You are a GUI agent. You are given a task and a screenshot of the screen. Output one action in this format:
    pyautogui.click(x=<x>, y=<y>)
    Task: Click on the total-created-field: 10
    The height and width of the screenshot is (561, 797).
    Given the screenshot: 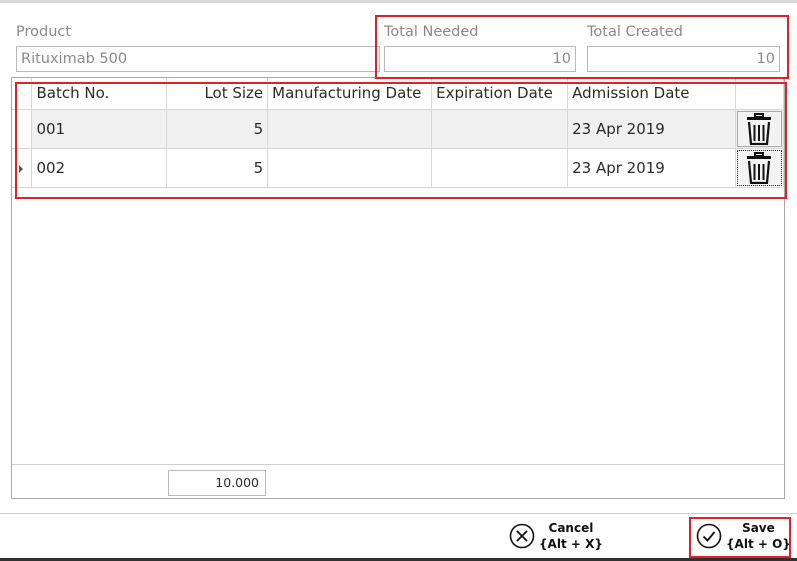 What is the action you would take?
    pyautogui.click(x=683, y=59)
    